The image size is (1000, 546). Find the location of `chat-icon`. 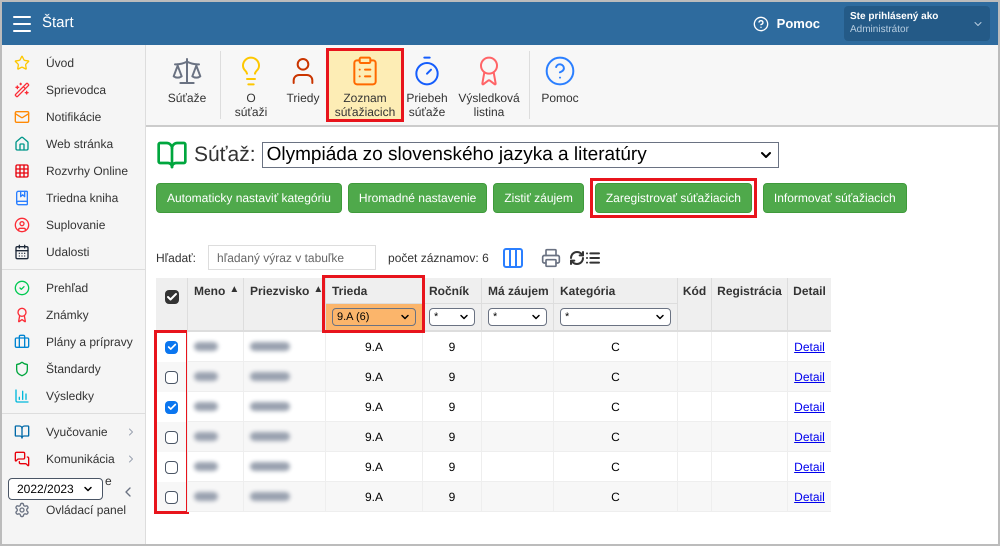

chat-icon is located at coordinates (22, 458).